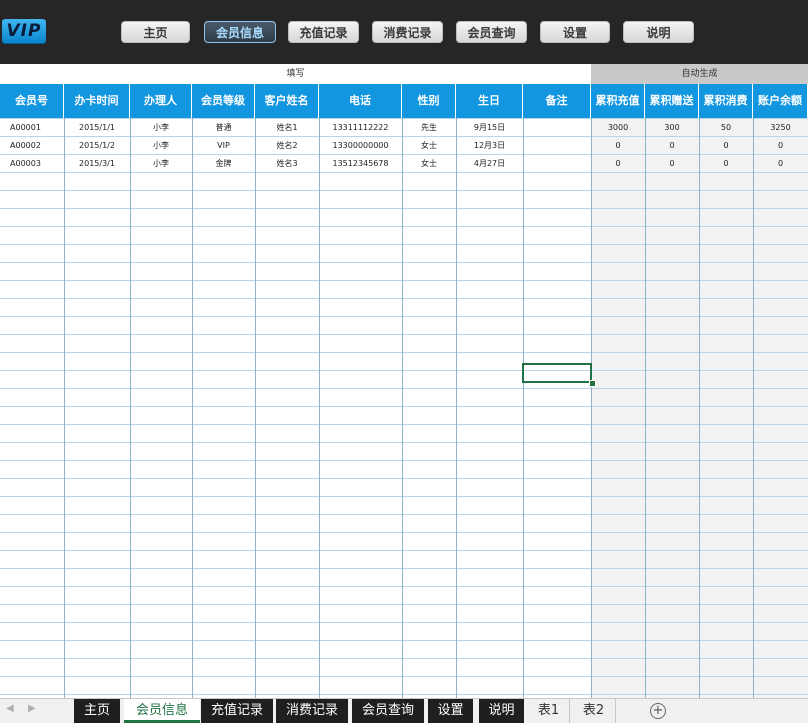 The image size is (808, 723). Describe the element at coordinates (592, 383) in the screenshot. I see `fill-handle` at that location.